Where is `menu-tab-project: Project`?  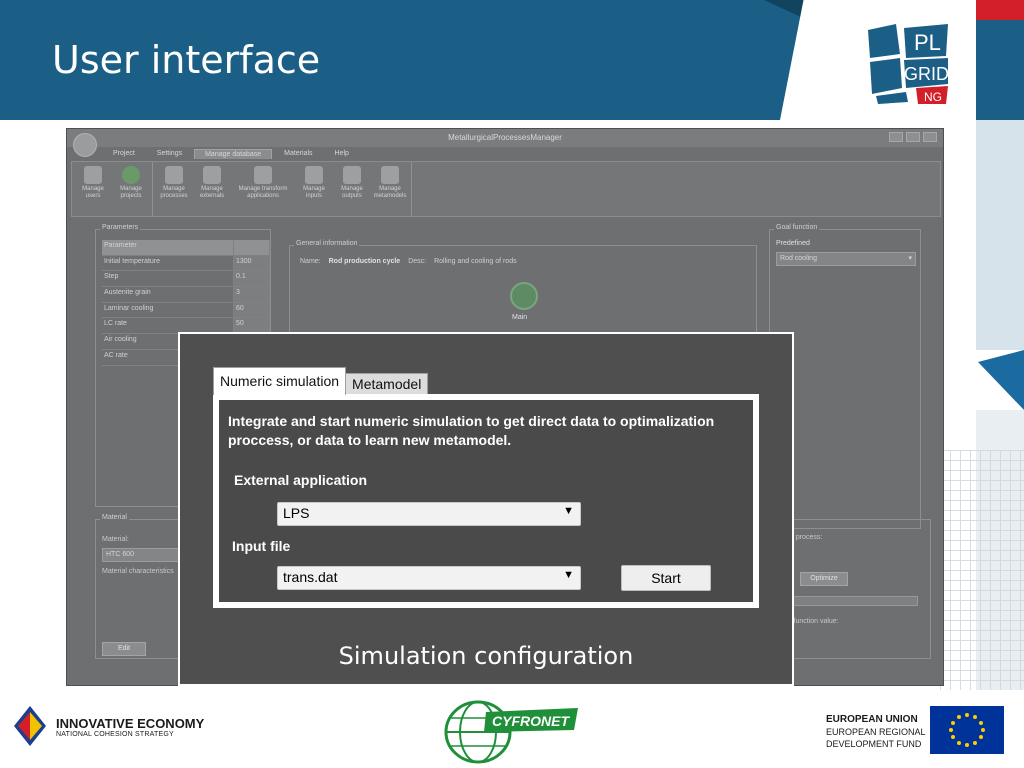 menu-tab-project: Project is located at coordinates (124, 154).